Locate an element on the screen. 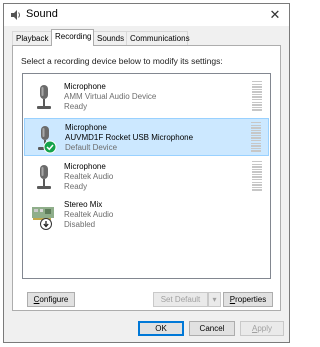 Image resolution: width=320 pixels, height=347 pixels. device-status: Disabled is located at coordinates (80, 224).